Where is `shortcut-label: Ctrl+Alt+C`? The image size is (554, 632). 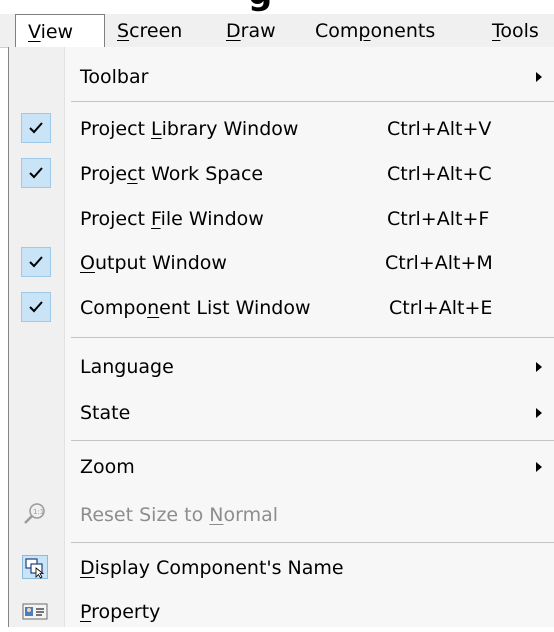
shortcut-label: Ctrl+Alt+C is located at coordinates (439, 174).